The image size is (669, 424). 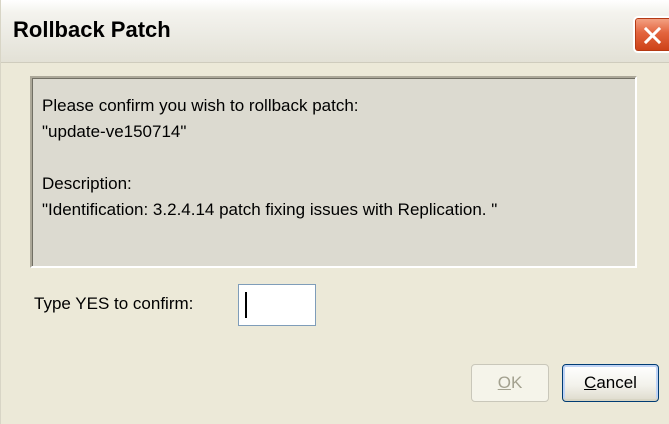 I want to click on cancel-button: Cancel, so click(x=610, y=383).